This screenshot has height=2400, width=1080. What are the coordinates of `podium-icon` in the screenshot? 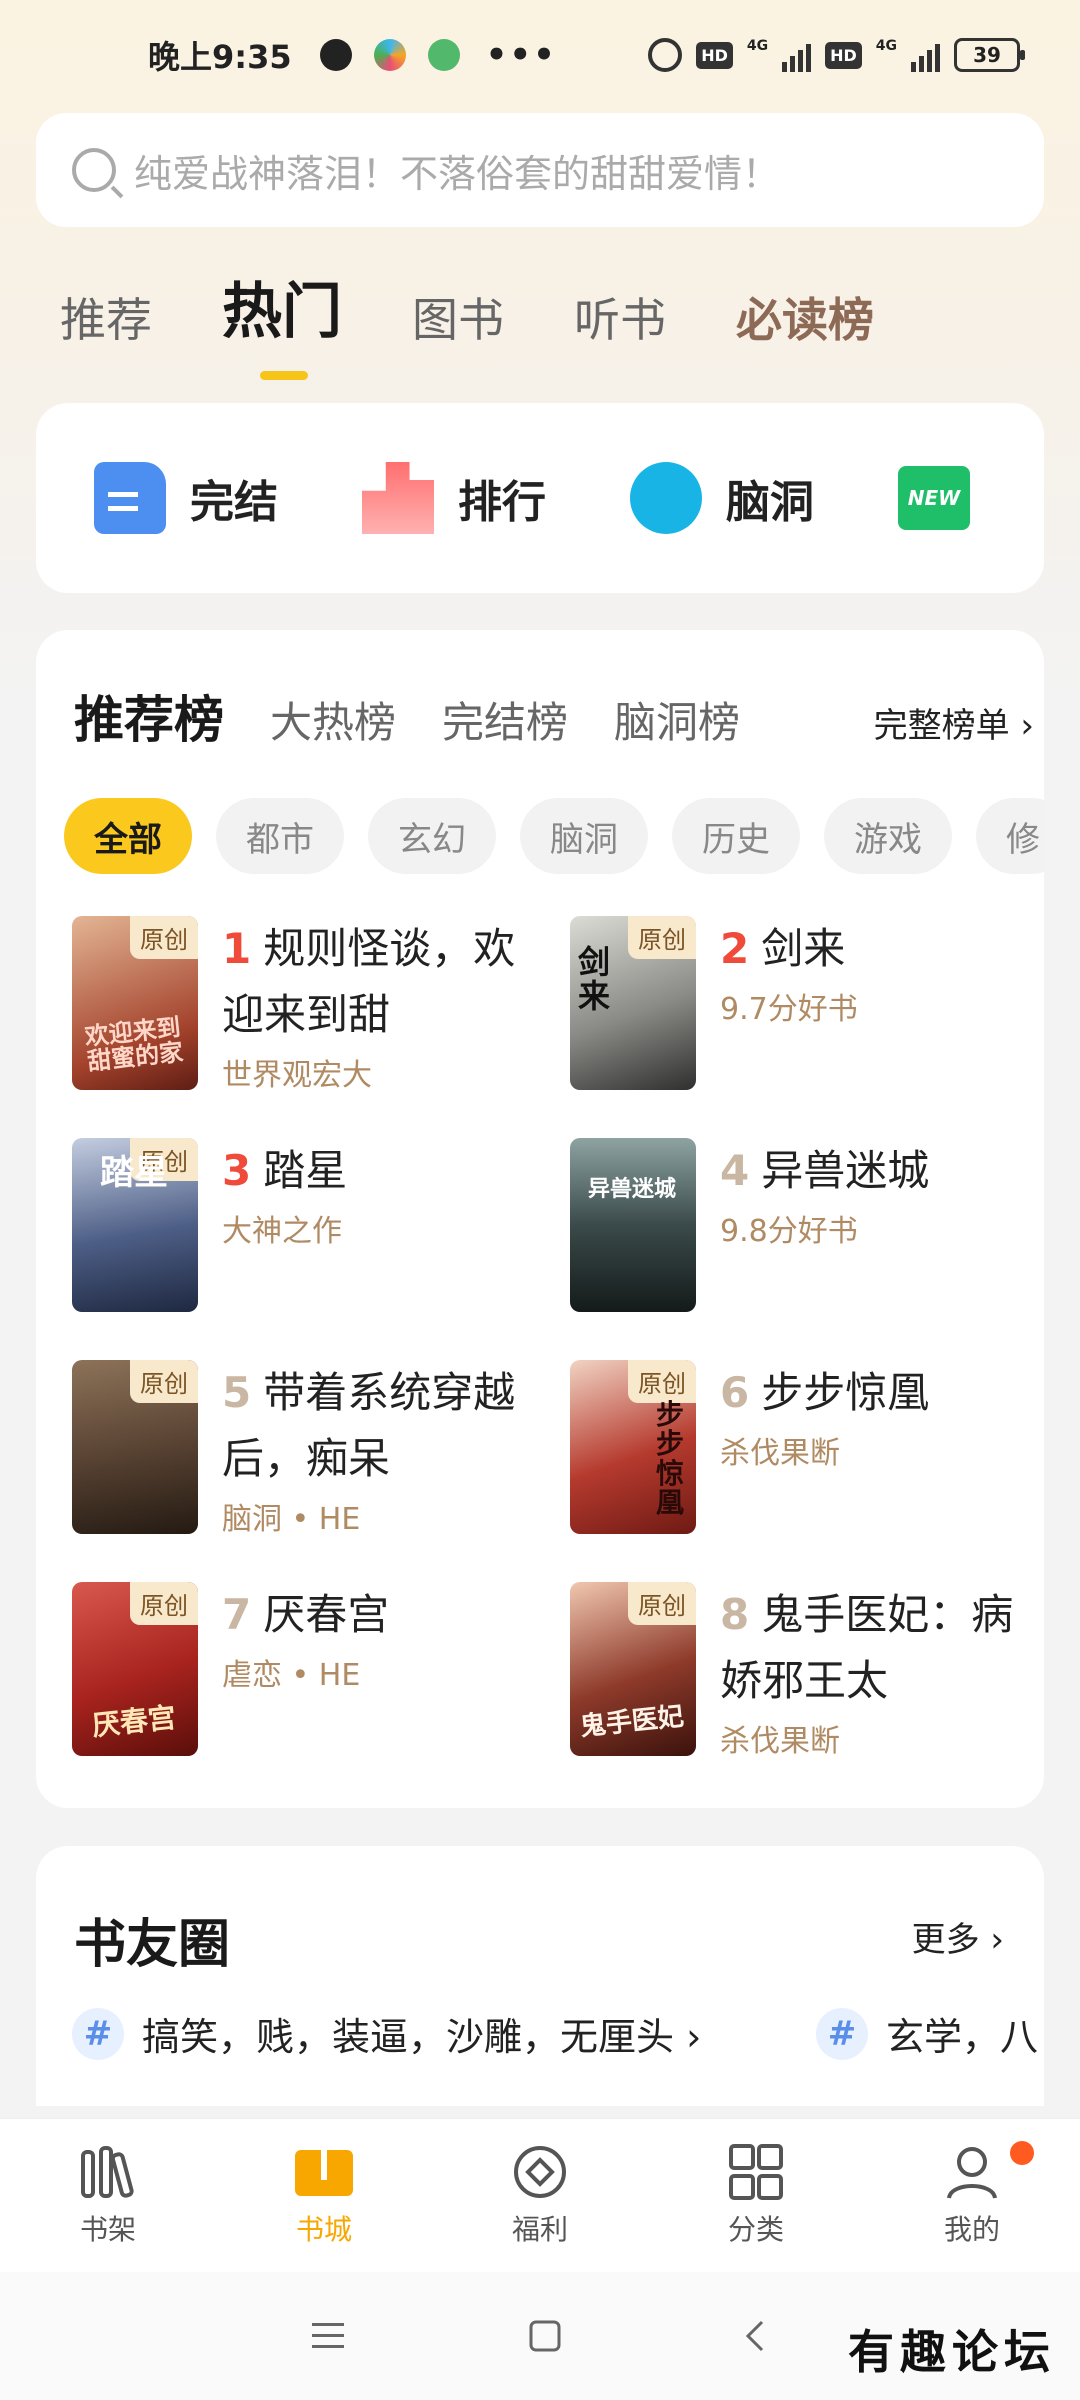 It's located at (398, 498).